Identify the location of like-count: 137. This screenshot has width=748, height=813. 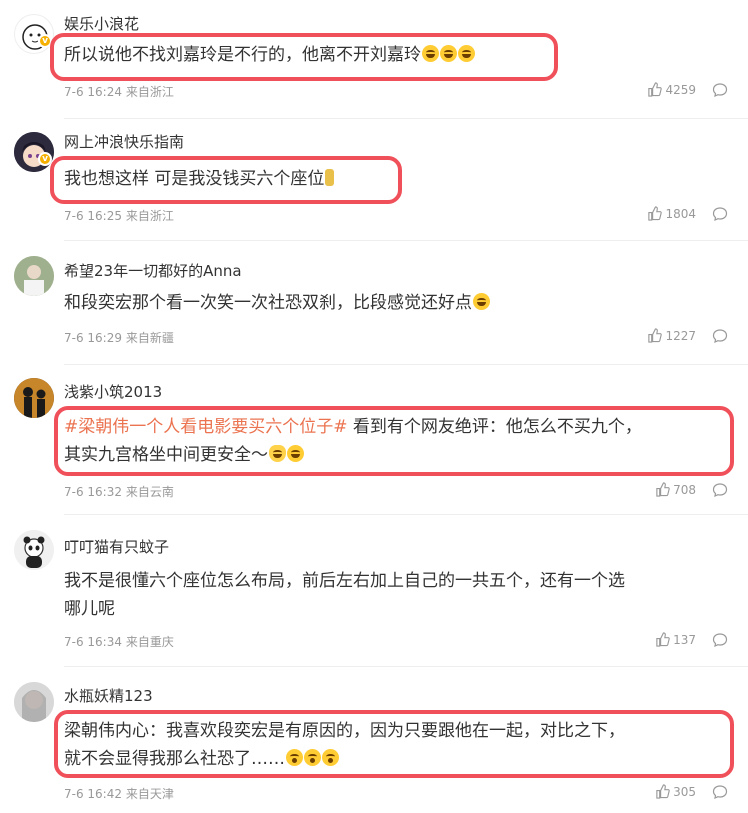
(684, 640).